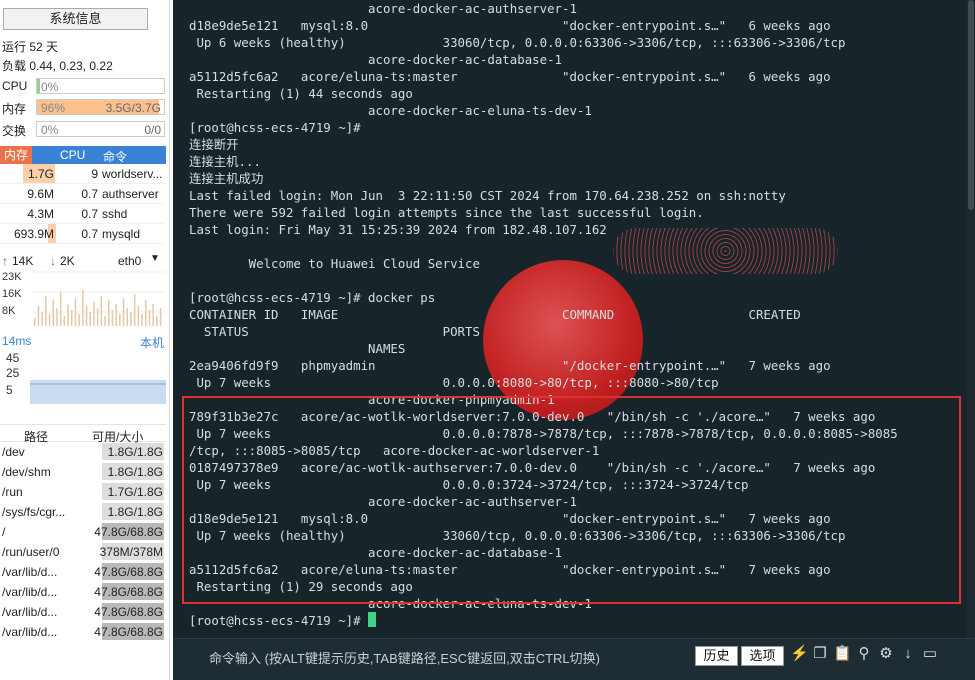 This screenshot has width=975, height=680. I want to click on process-mem: 9.6M, so click(40, 194).